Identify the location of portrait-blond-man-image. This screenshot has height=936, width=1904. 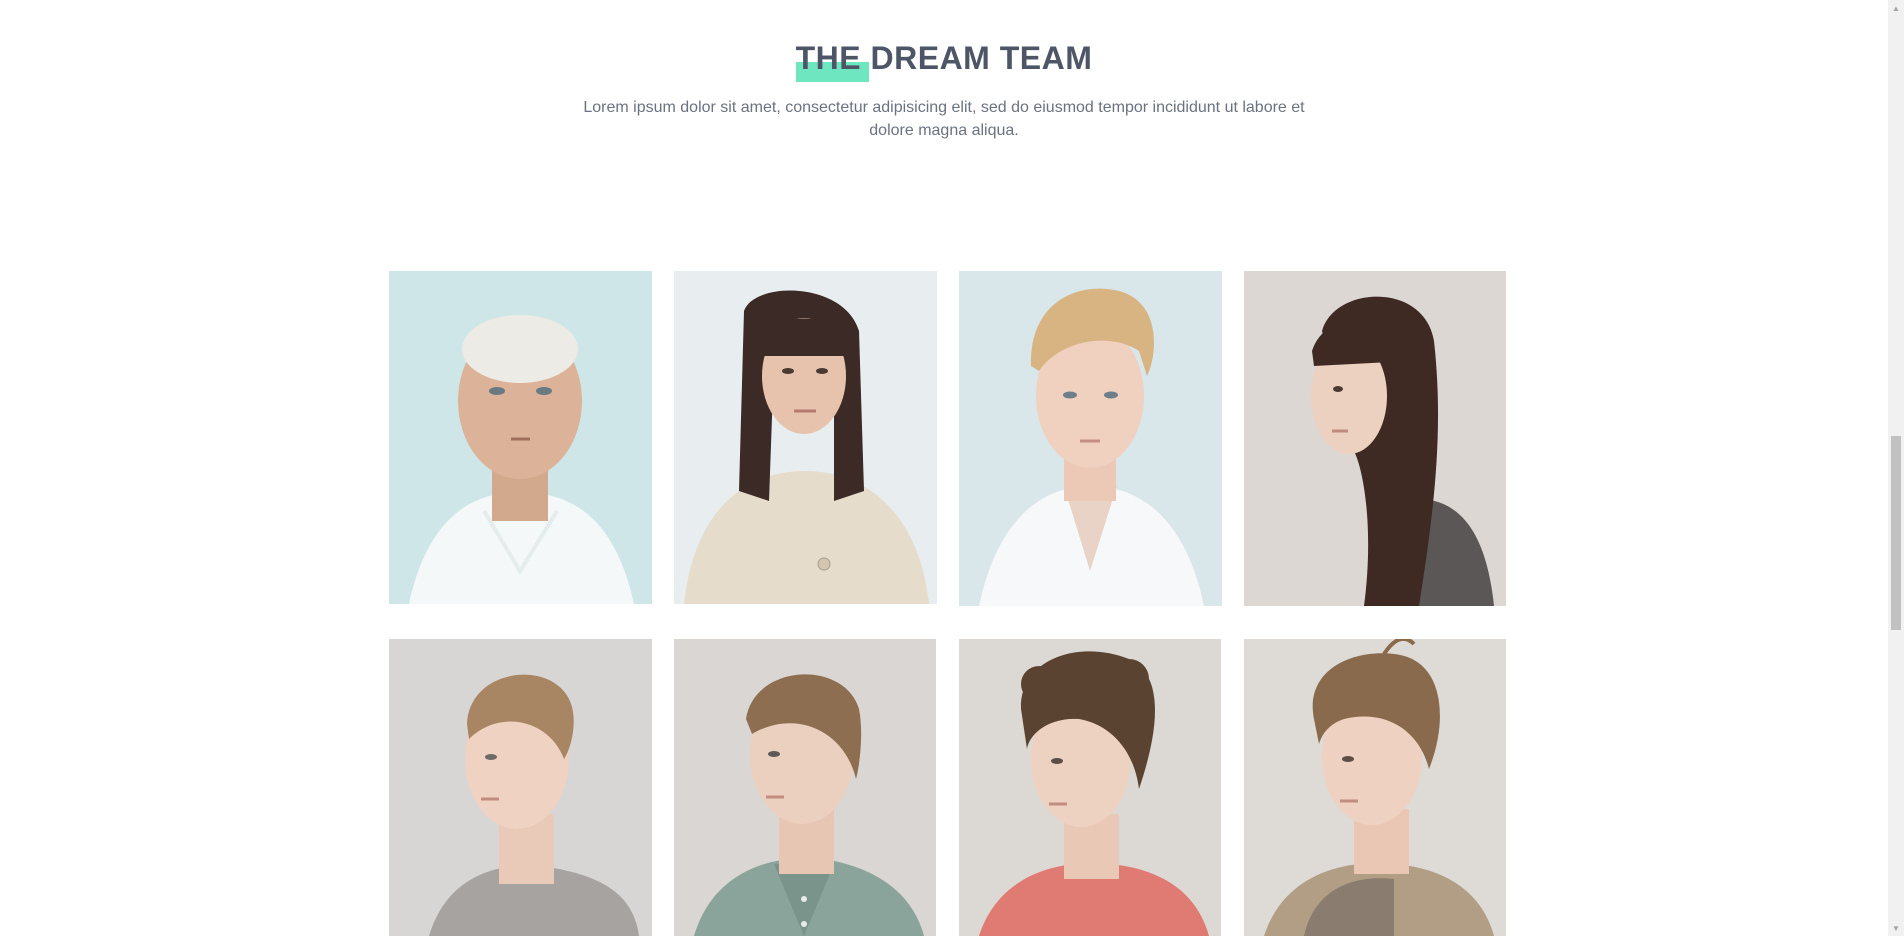
(1090, 438).